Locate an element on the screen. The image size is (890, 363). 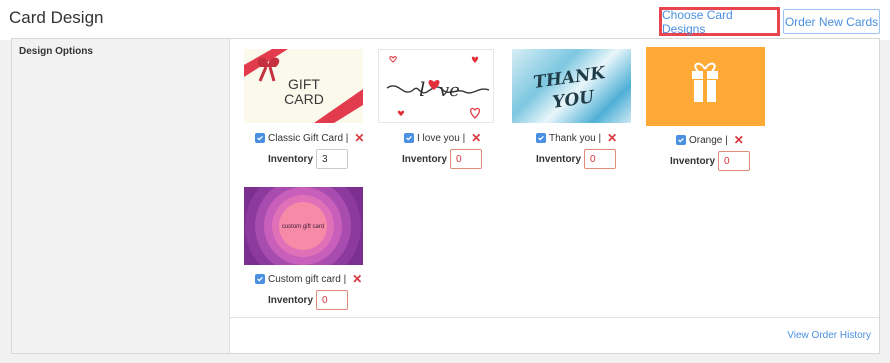
inventory-input-custom is located at coordinates (332, 300).